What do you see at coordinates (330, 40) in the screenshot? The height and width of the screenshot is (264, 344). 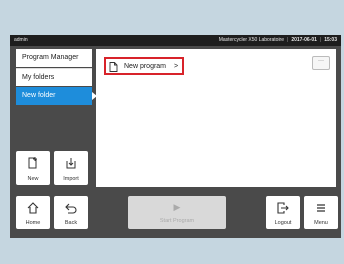 I see `status-time: 15:03` at bounding box center [330, 40].